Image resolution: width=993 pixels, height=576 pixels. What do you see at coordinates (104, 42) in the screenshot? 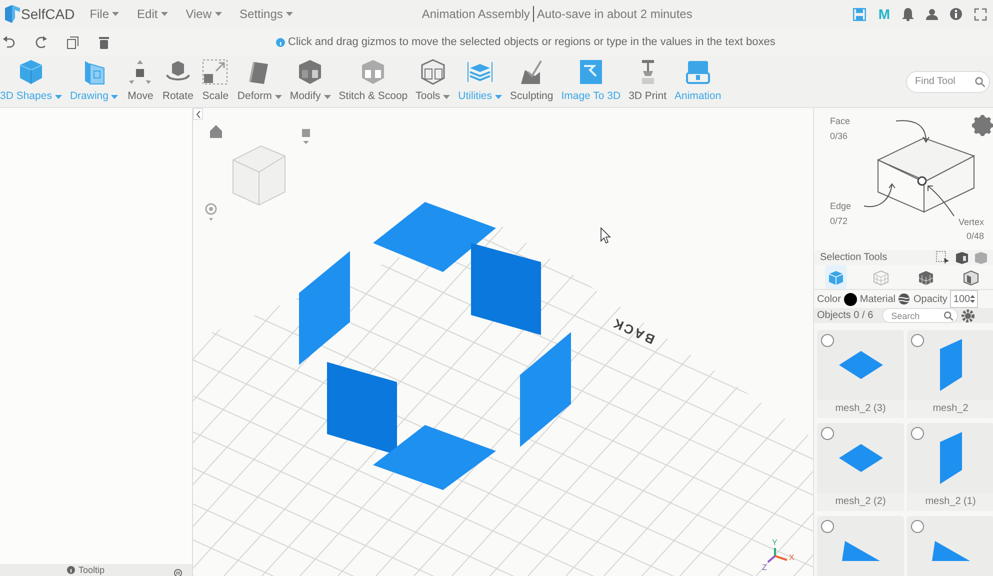
I see `trash-icon` at bounding box center [104, 42].